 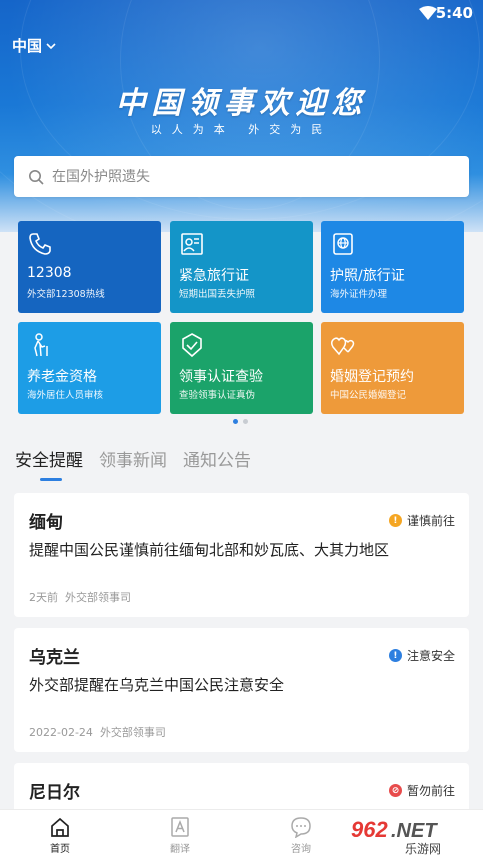 I want to click on nav-translate: 翻译, so click(x=180, y=835).